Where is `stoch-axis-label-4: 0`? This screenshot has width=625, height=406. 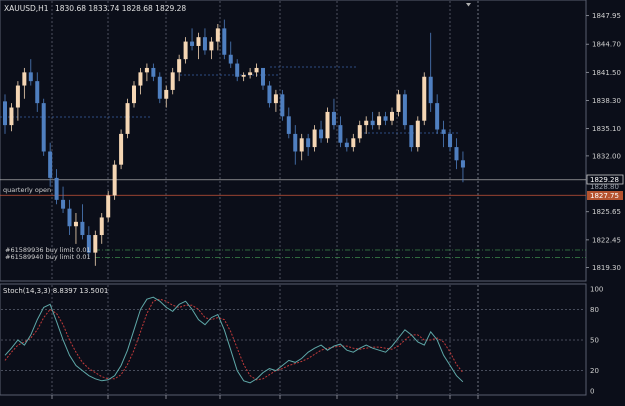 stoch-axis-label-4: 0 is located at coordinates (592, 392).